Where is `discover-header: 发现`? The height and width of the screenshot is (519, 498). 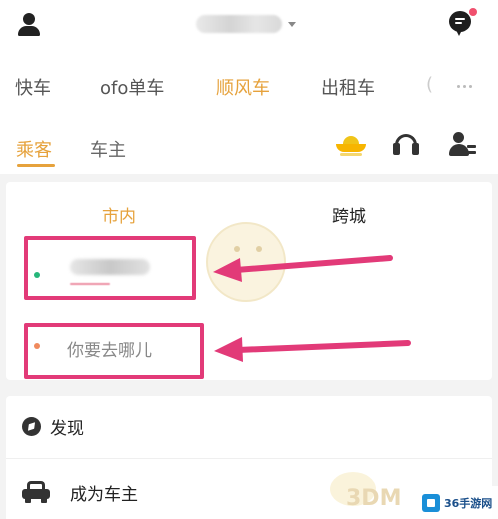
discover-header: 发现 is located at coordinates (53, 426).